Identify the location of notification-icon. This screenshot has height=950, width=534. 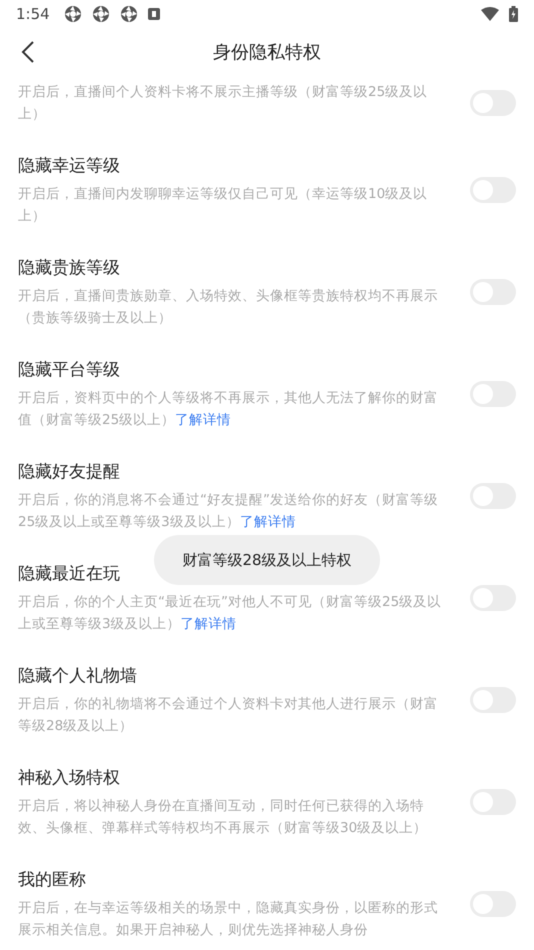
(154, 14).